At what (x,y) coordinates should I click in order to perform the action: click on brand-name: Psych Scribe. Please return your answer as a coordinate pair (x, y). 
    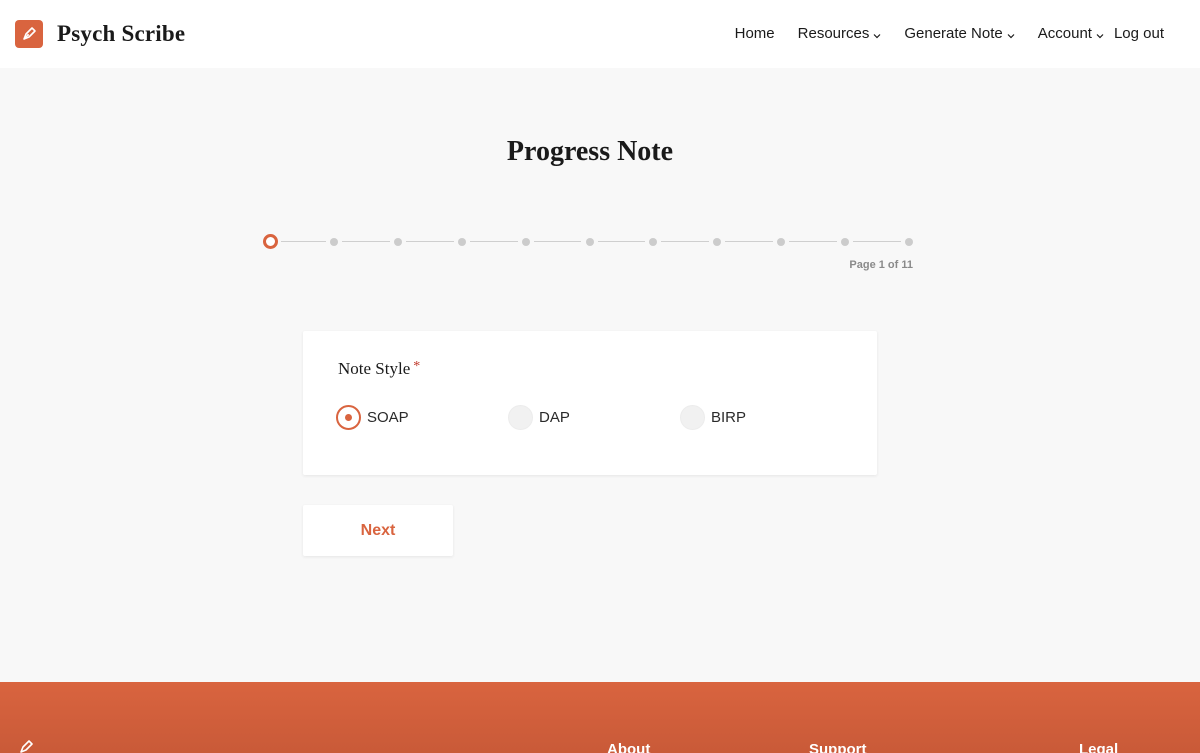
    Looking at the image, I should click on (121, 33).